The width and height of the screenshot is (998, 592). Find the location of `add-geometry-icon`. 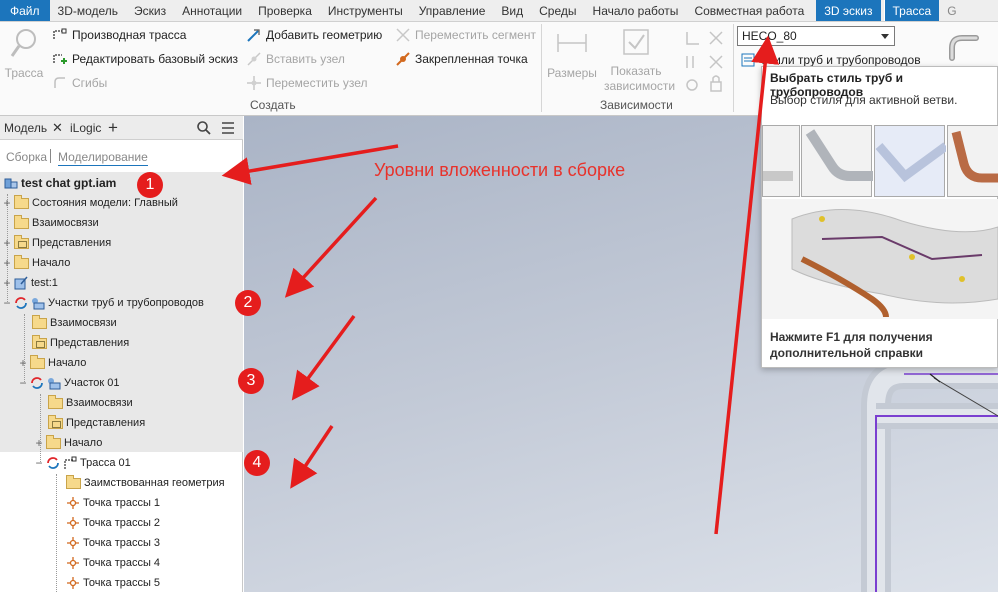

add-geometry-icon is located at coordinates (253, 35).